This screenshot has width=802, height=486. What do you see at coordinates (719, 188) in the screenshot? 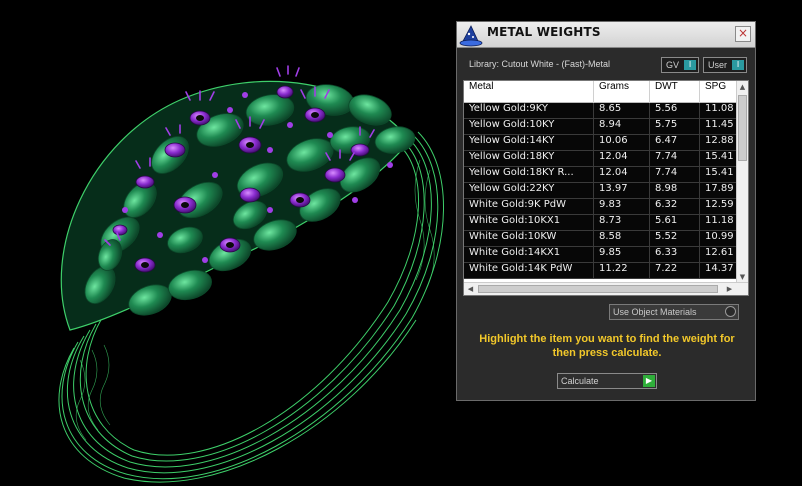
I see `spg-cell: 17.89` at bounding box center [719, 188].